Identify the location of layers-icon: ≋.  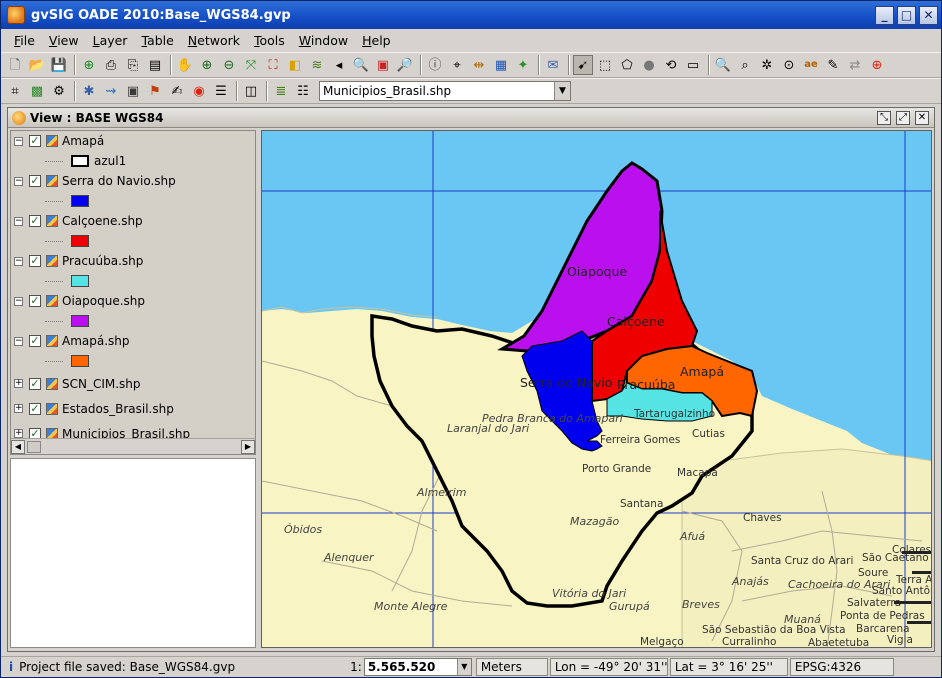
(317, 65).